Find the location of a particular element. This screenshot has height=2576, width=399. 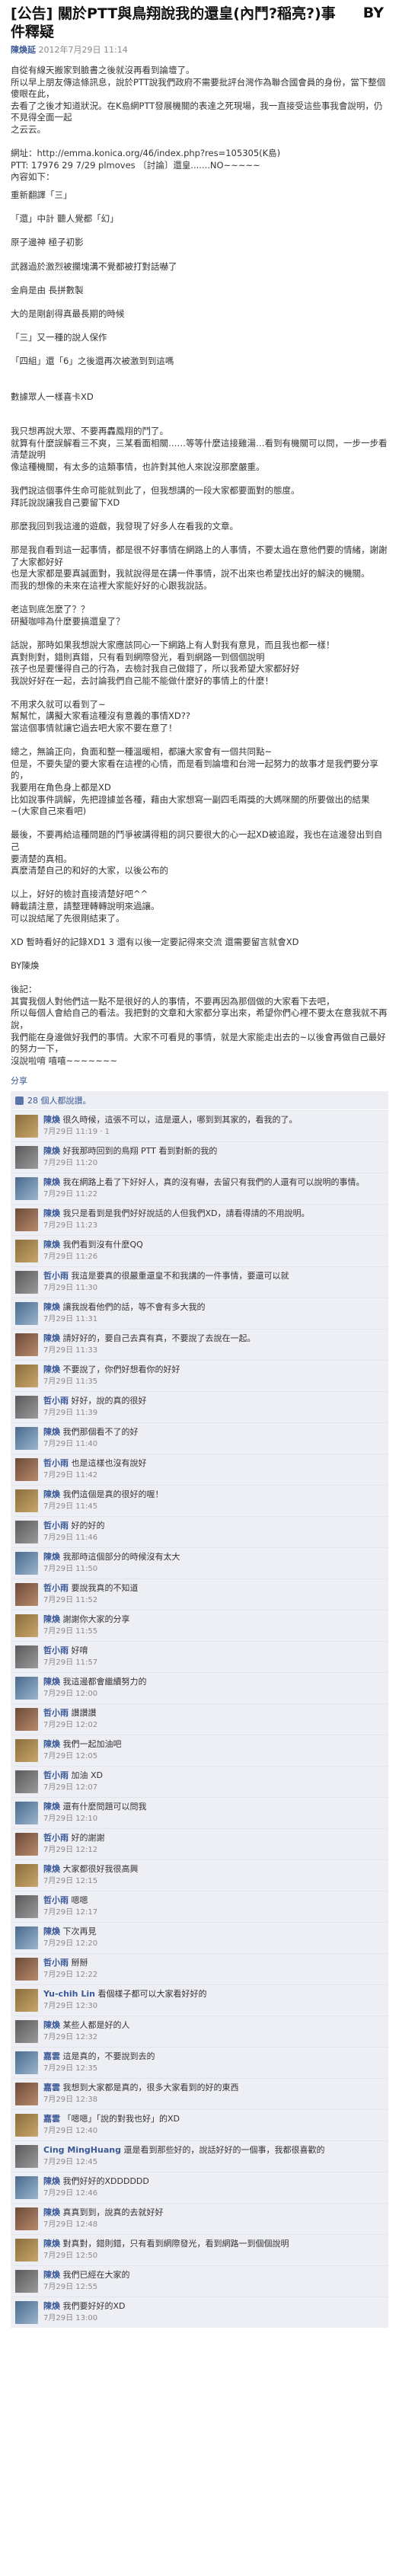

comment-body: 陳煥 大家都很好我很高興 7月29日 12:15 is located at coordinates (213, 1875).